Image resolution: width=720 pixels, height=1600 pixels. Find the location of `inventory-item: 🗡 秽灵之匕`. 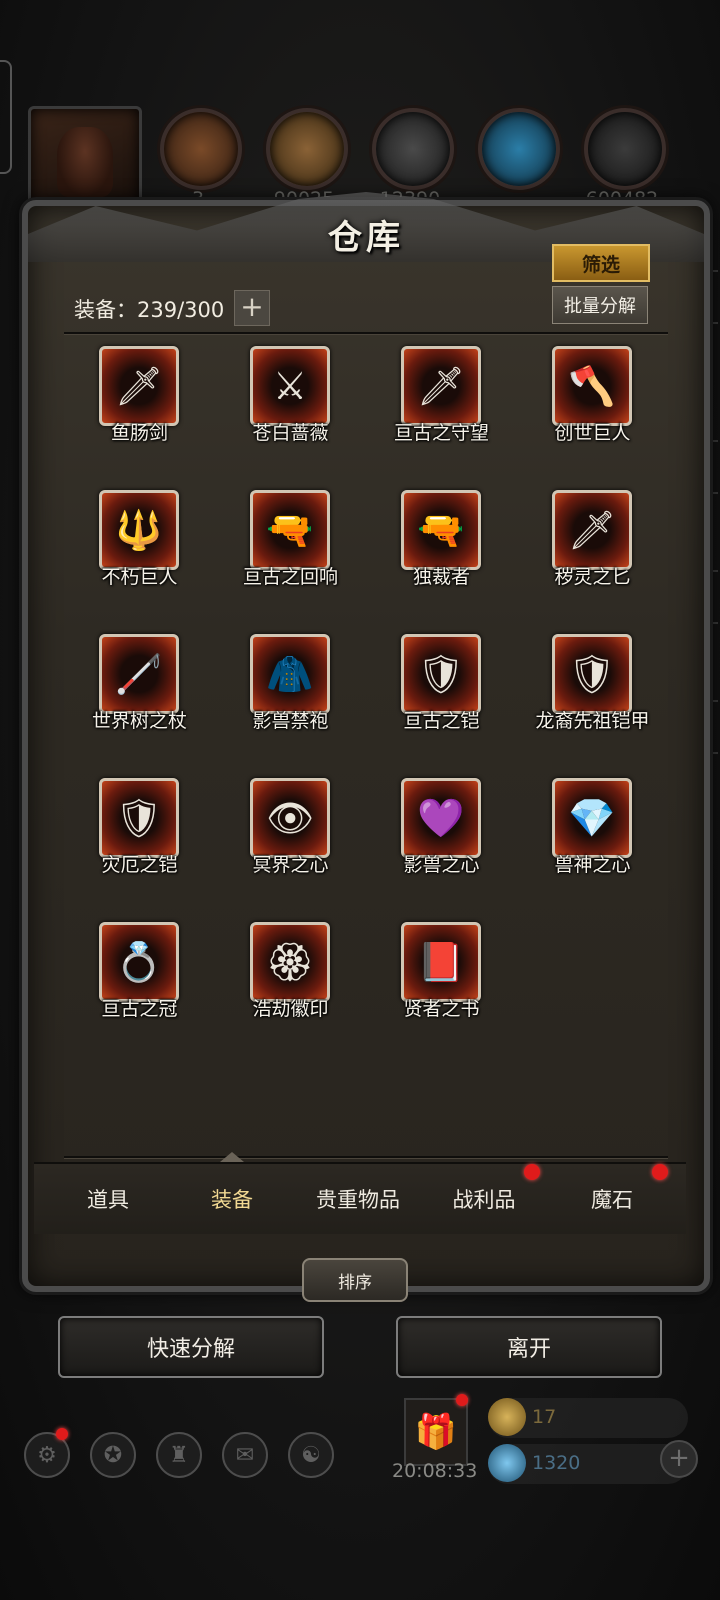

inventory-item: 🗡 秽灵之匕 is located at coordinates (592, 539).